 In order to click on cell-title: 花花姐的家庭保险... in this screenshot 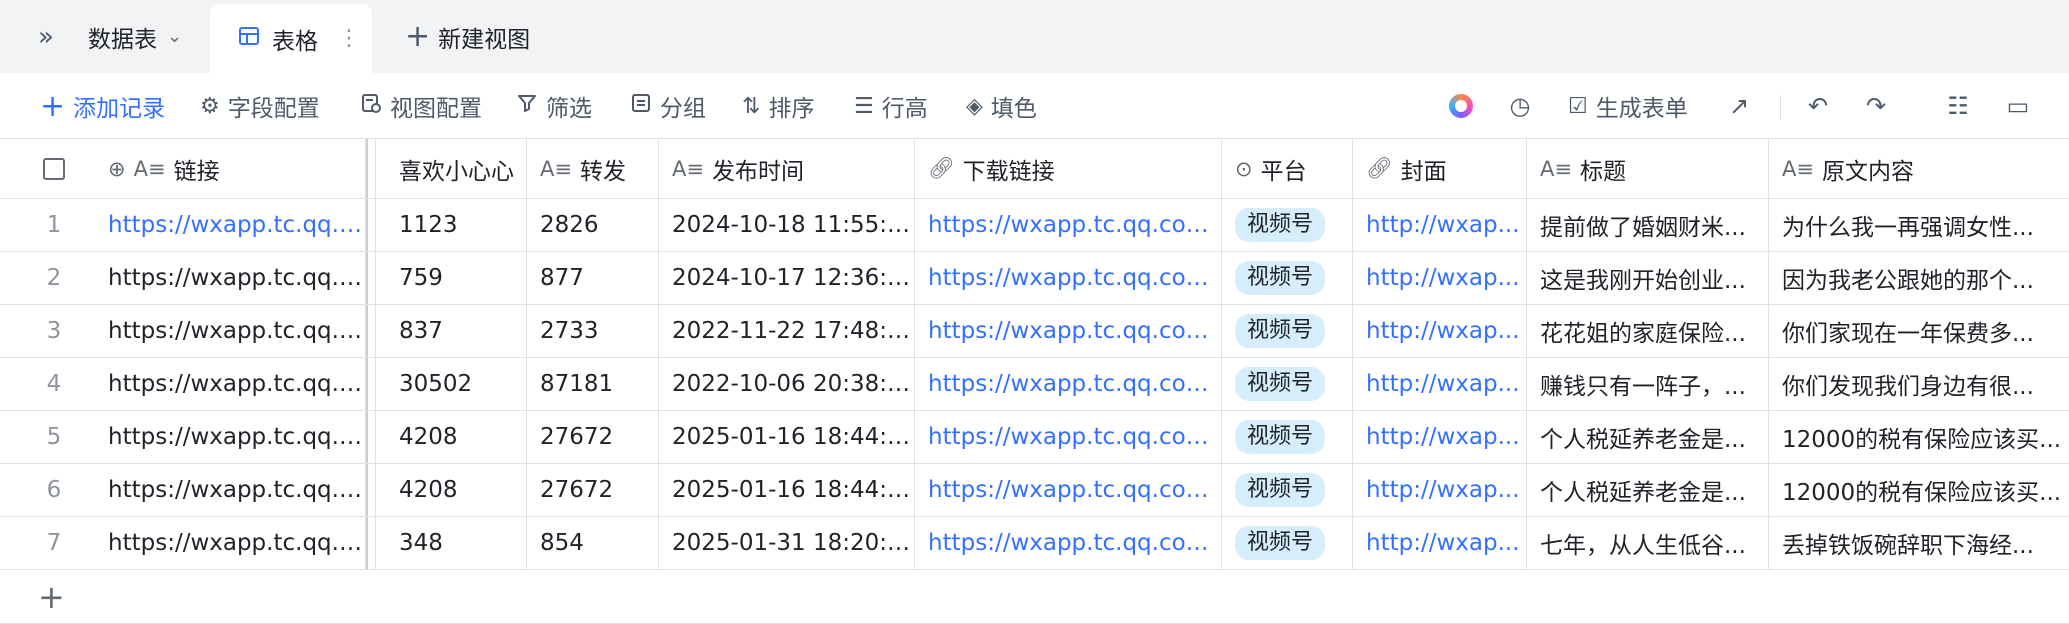, I will do `click(1648, 331)`.